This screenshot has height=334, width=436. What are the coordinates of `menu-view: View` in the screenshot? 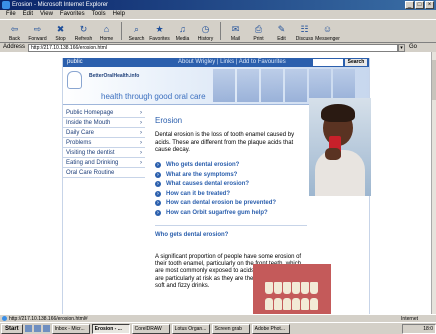 It's located at (46, 14).